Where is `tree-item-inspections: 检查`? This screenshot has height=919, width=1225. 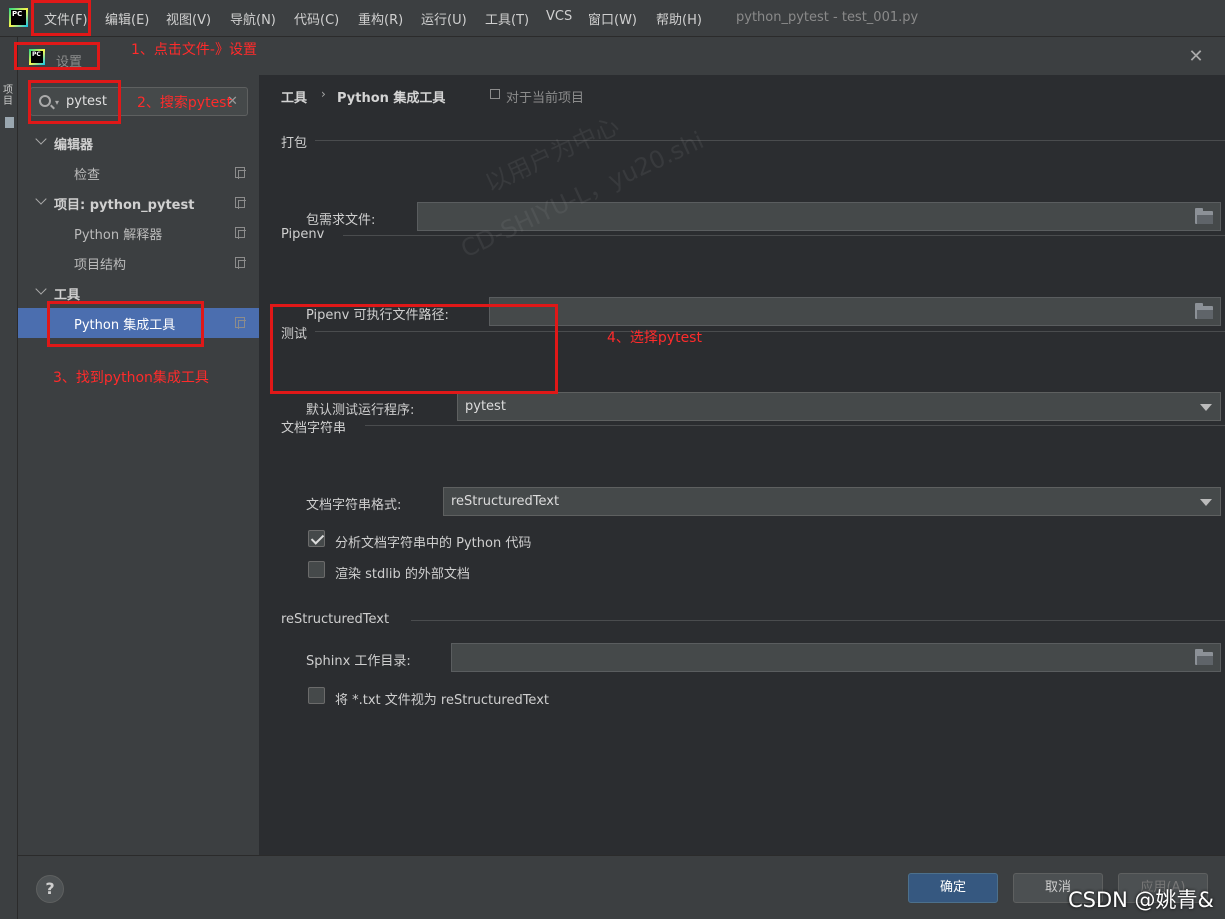
tree-item-inspections: 检查 is located at coordinates (138, 173).